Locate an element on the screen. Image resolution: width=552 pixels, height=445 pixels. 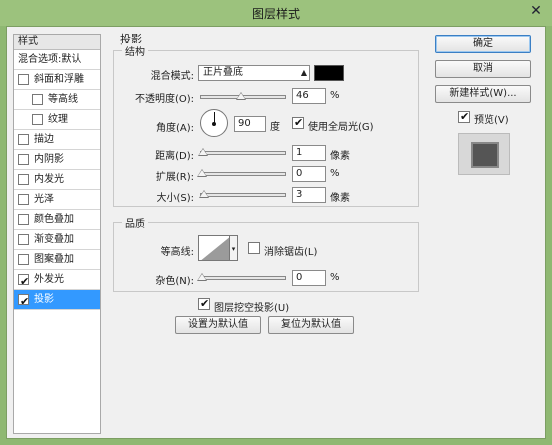
style-item: 图案叠加 is located at coordinates (57, 260).